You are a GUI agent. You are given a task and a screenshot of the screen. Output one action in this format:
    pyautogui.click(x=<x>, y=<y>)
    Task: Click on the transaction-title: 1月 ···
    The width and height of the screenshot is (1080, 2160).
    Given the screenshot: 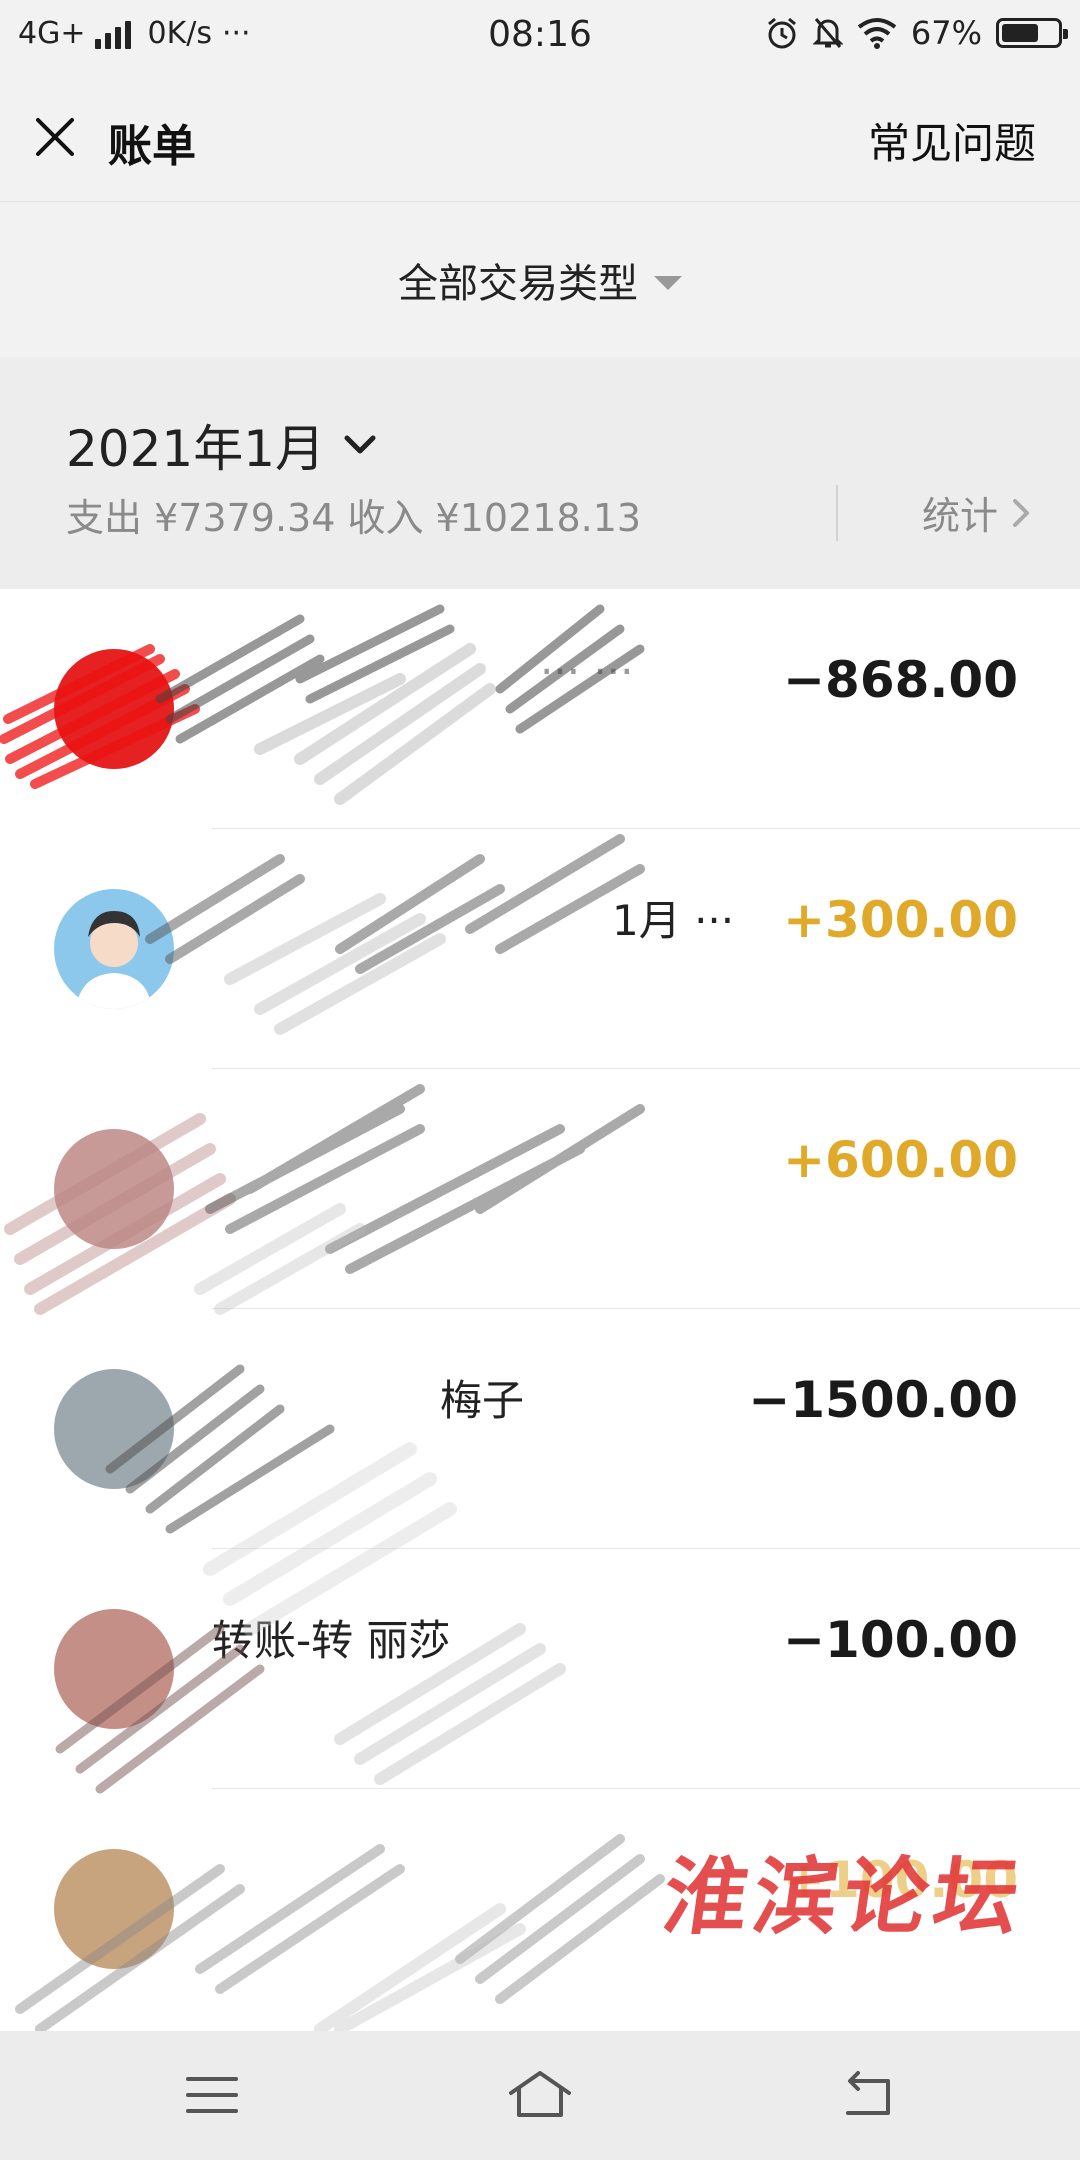 What is the action you would take?
    pyautogui.click(x=673, y=920)
    